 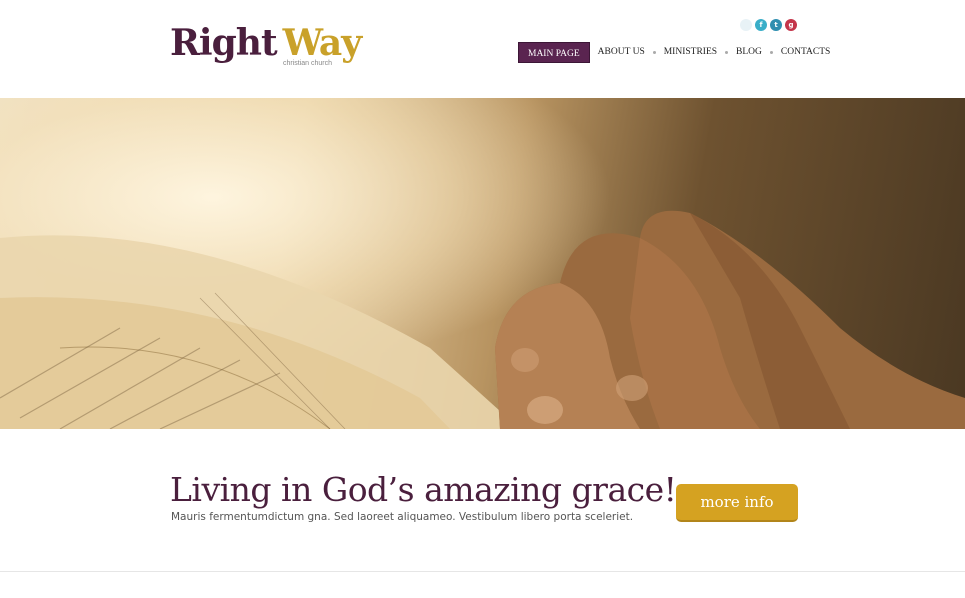 I want to click on logo-word-way: Way, so click(x=322, y=43).